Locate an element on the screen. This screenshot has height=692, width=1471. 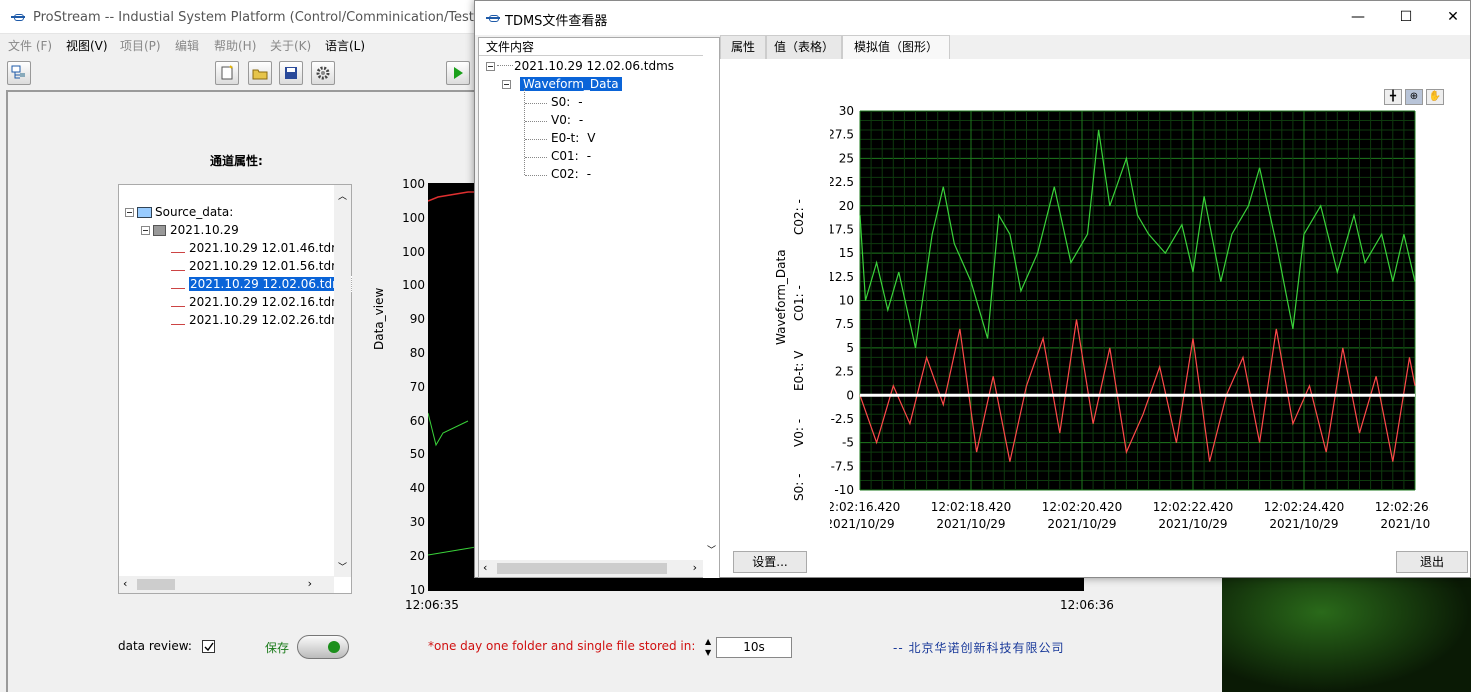
interval-input: 10s is located at coordinates (754, 647).